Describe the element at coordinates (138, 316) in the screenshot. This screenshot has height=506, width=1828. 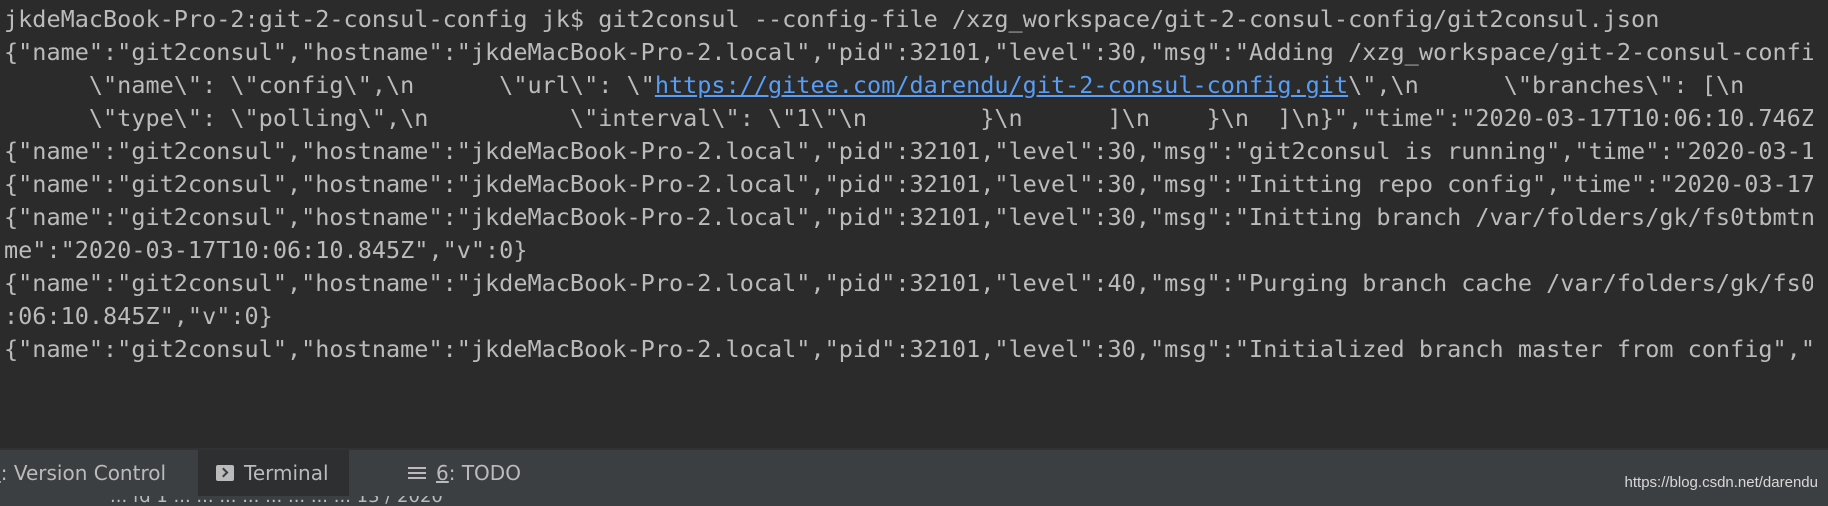
I see `terminal-line-text: :06:10.845Z","v":0}` at that location.